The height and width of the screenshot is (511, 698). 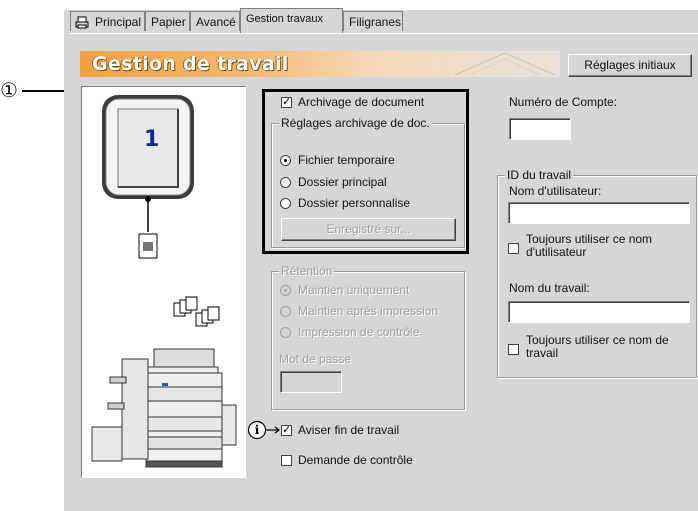 I want to click on account-number-label: Numéro de Compte:, so click(x=563, y=102).